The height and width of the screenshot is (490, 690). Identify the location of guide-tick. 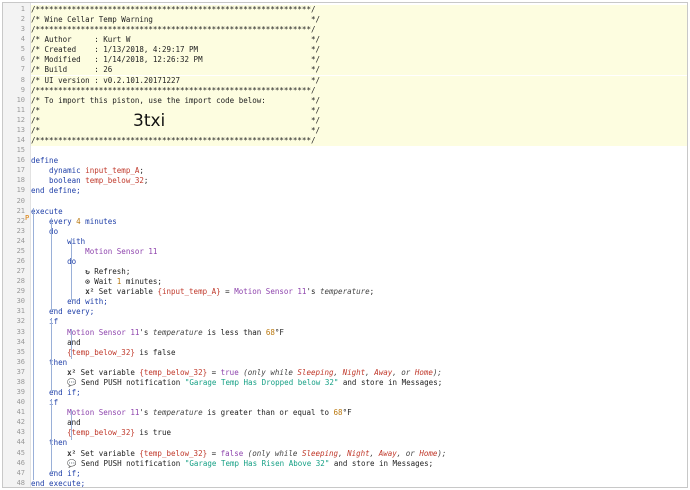
(53, 309).